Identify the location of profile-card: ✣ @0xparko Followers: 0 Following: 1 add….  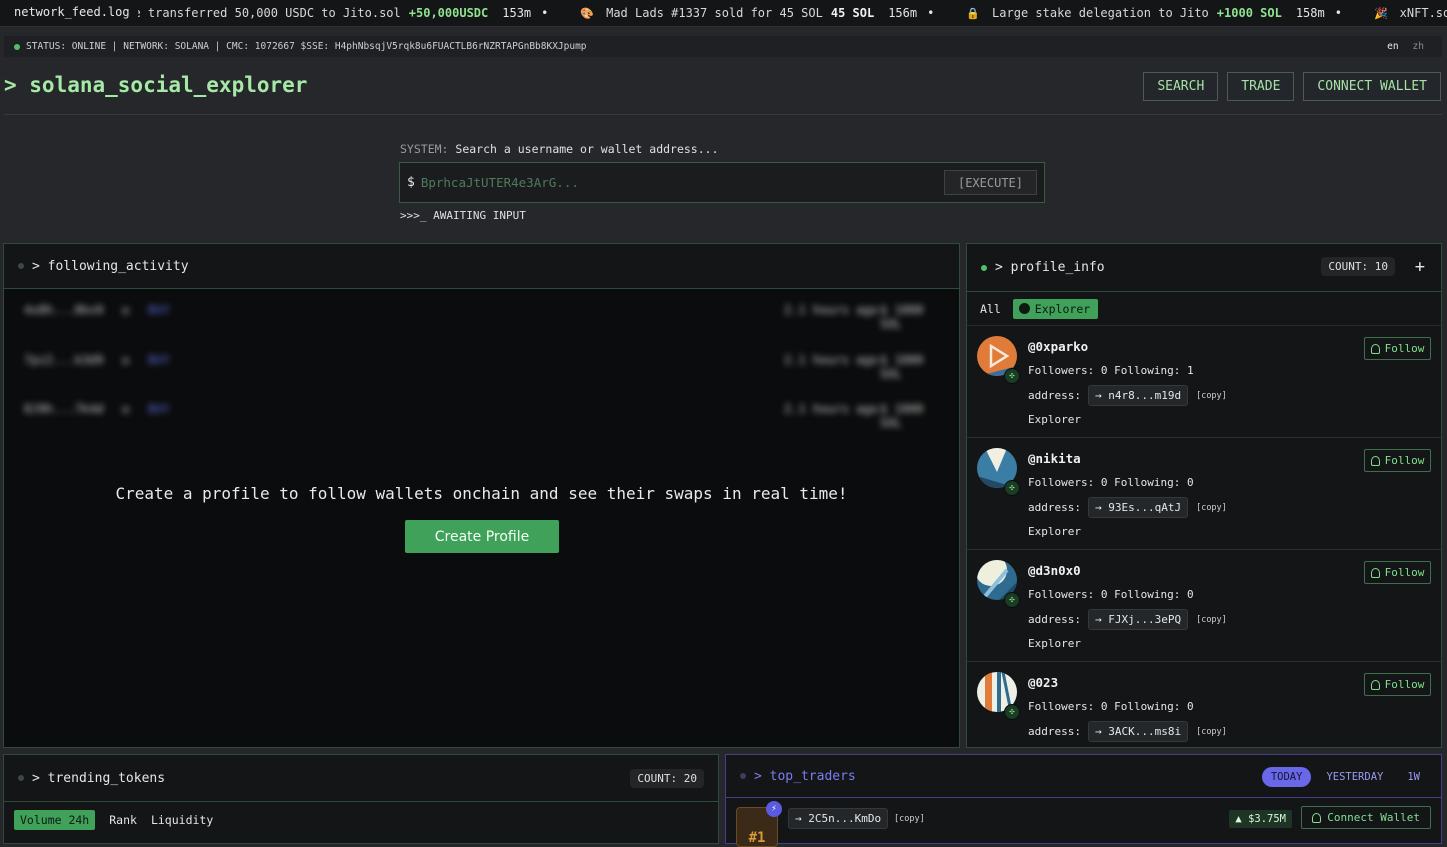
(1204, 382).